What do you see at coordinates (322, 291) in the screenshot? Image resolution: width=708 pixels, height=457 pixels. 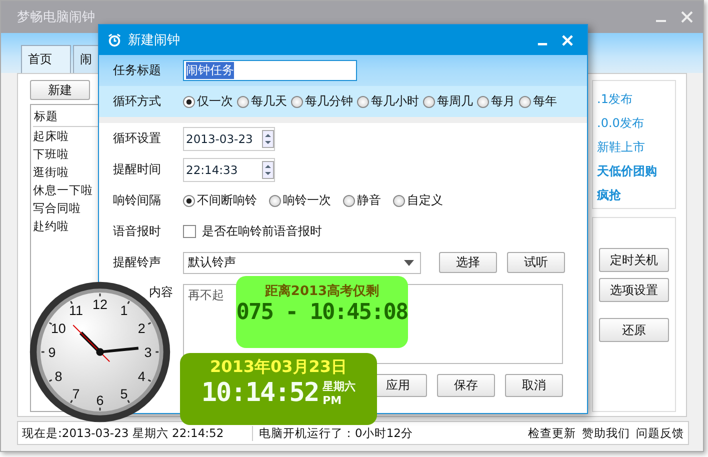 I see `countdown-title: 距离2013高考仅剩` at bounding box center [322, 291].